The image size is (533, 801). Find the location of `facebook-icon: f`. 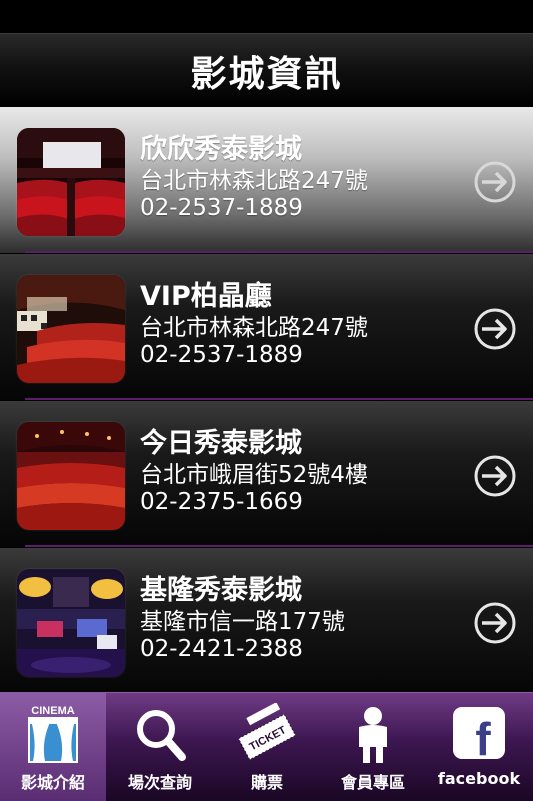

facebook-icon: f is located at coordinates (479, 734).